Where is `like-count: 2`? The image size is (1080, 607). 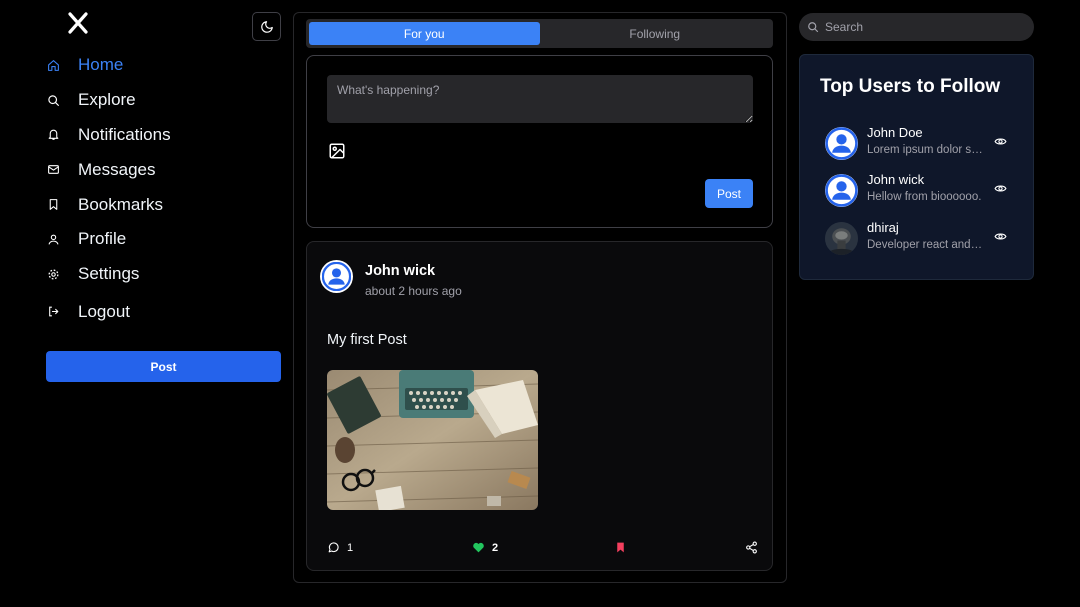
like-count: 2 is located at coordinates (495, 547).